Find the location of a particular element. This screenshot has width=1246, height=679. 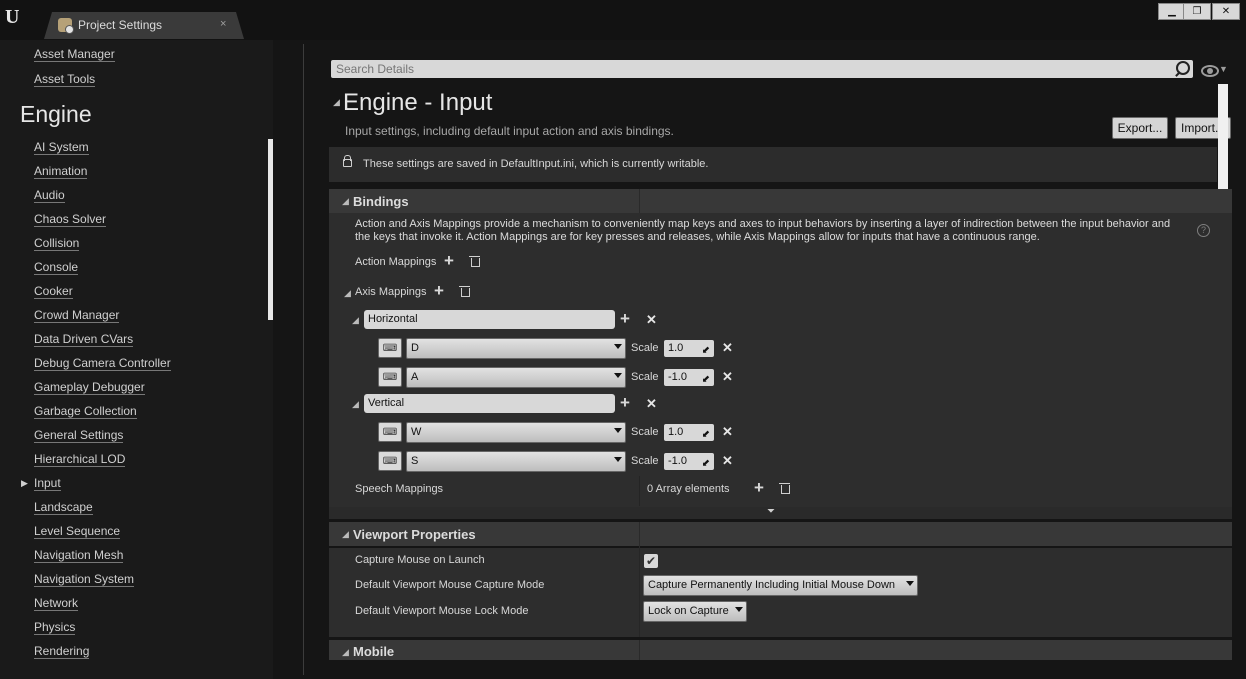

chevron-down-icon: ▼ is located at coordinates (1223, 69).